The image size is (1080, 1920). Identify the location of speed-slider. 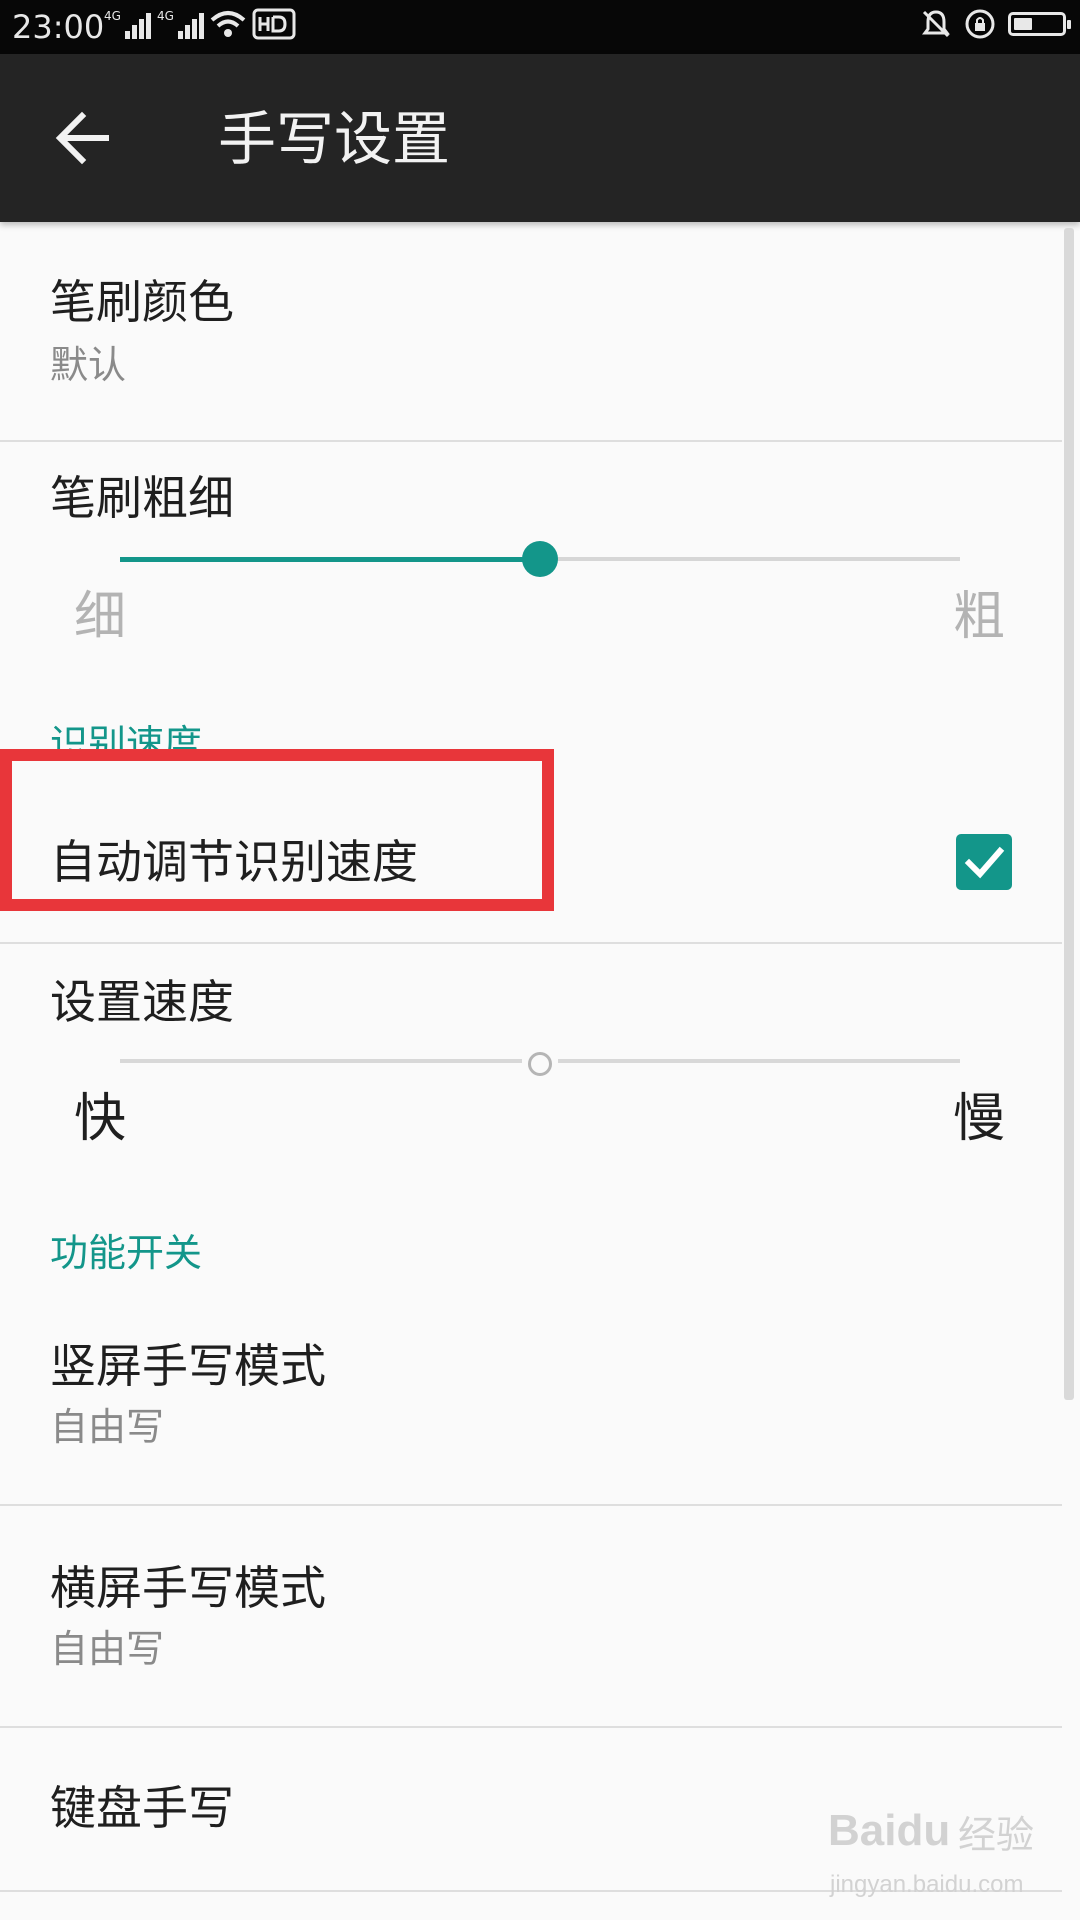
(540, 1061).